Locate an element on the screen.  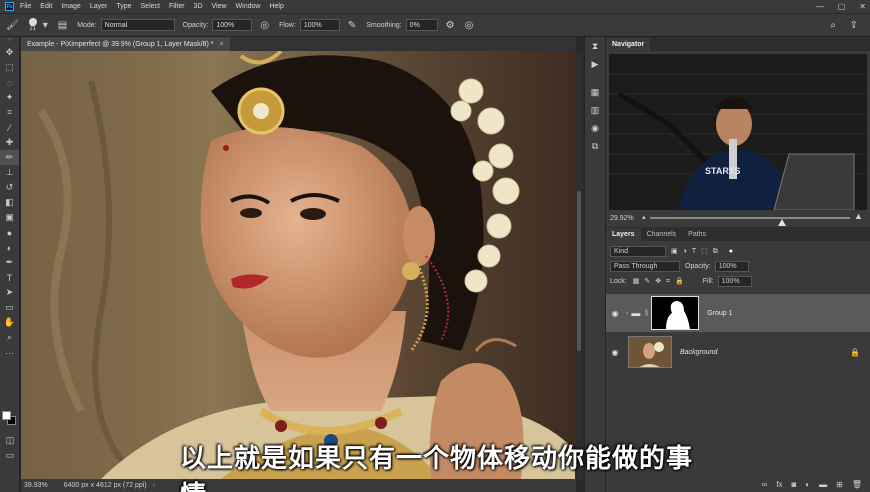
foreground-color-swatch is located at coordinates (6, 415).